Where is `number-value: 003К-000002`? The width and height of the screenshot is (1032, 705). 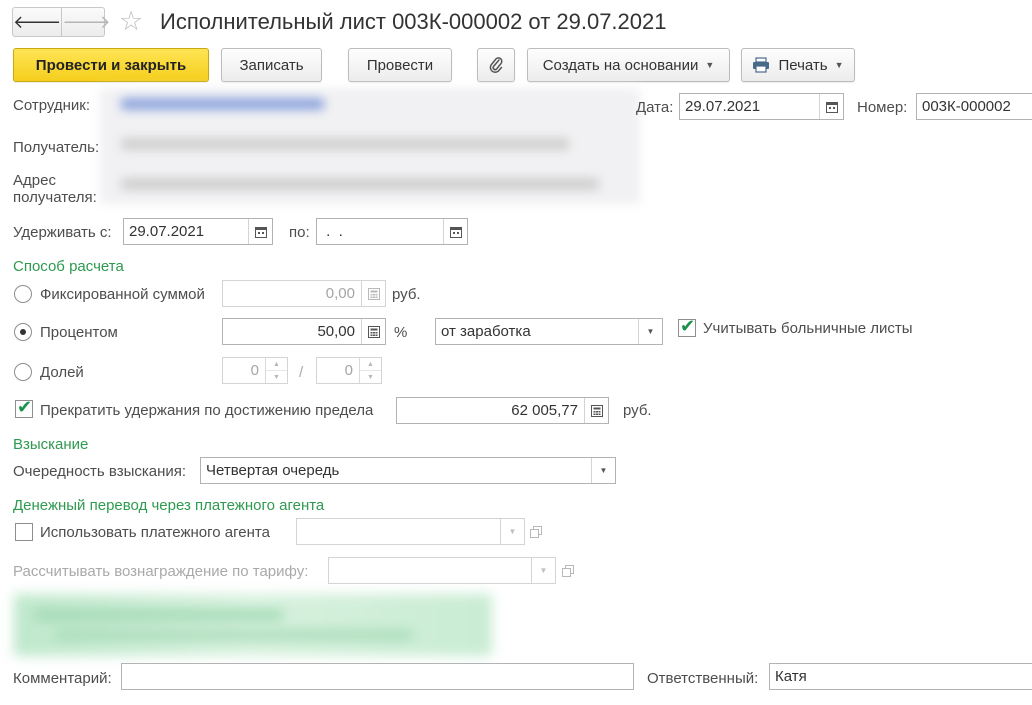
number-value: 003К-000002 is located at coordinates (966, 106).